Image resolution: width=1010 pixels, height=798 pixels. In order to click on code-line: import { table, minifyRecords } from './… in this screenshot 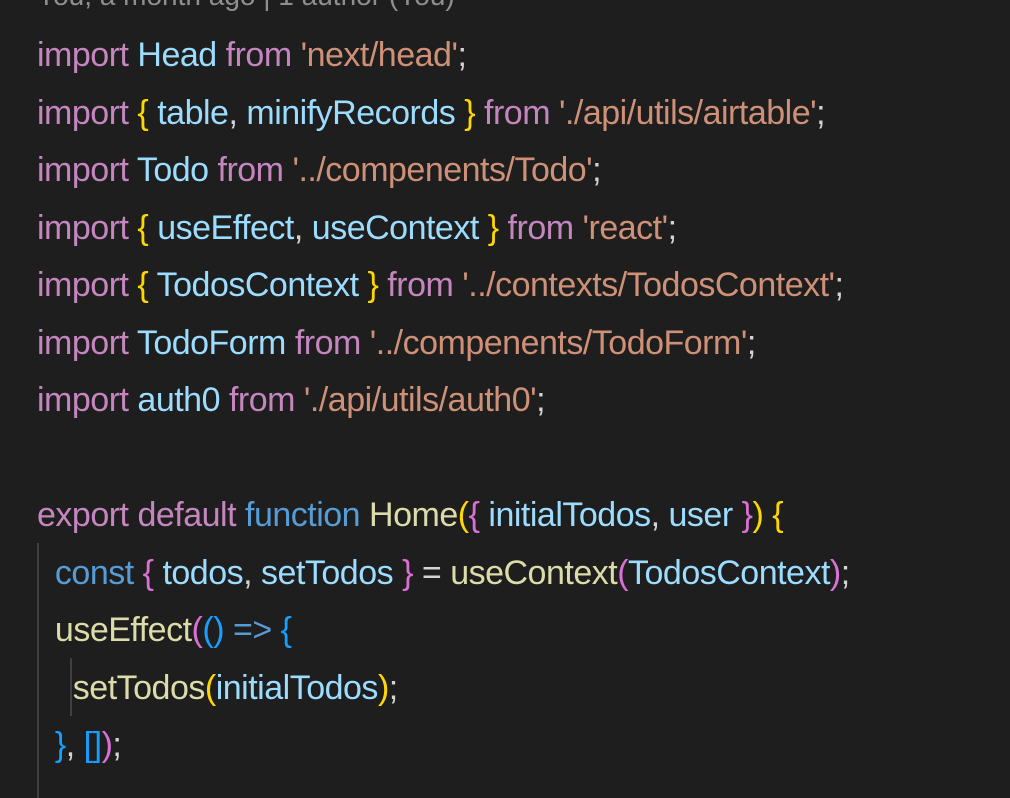, I will do `click(431, 113)`.